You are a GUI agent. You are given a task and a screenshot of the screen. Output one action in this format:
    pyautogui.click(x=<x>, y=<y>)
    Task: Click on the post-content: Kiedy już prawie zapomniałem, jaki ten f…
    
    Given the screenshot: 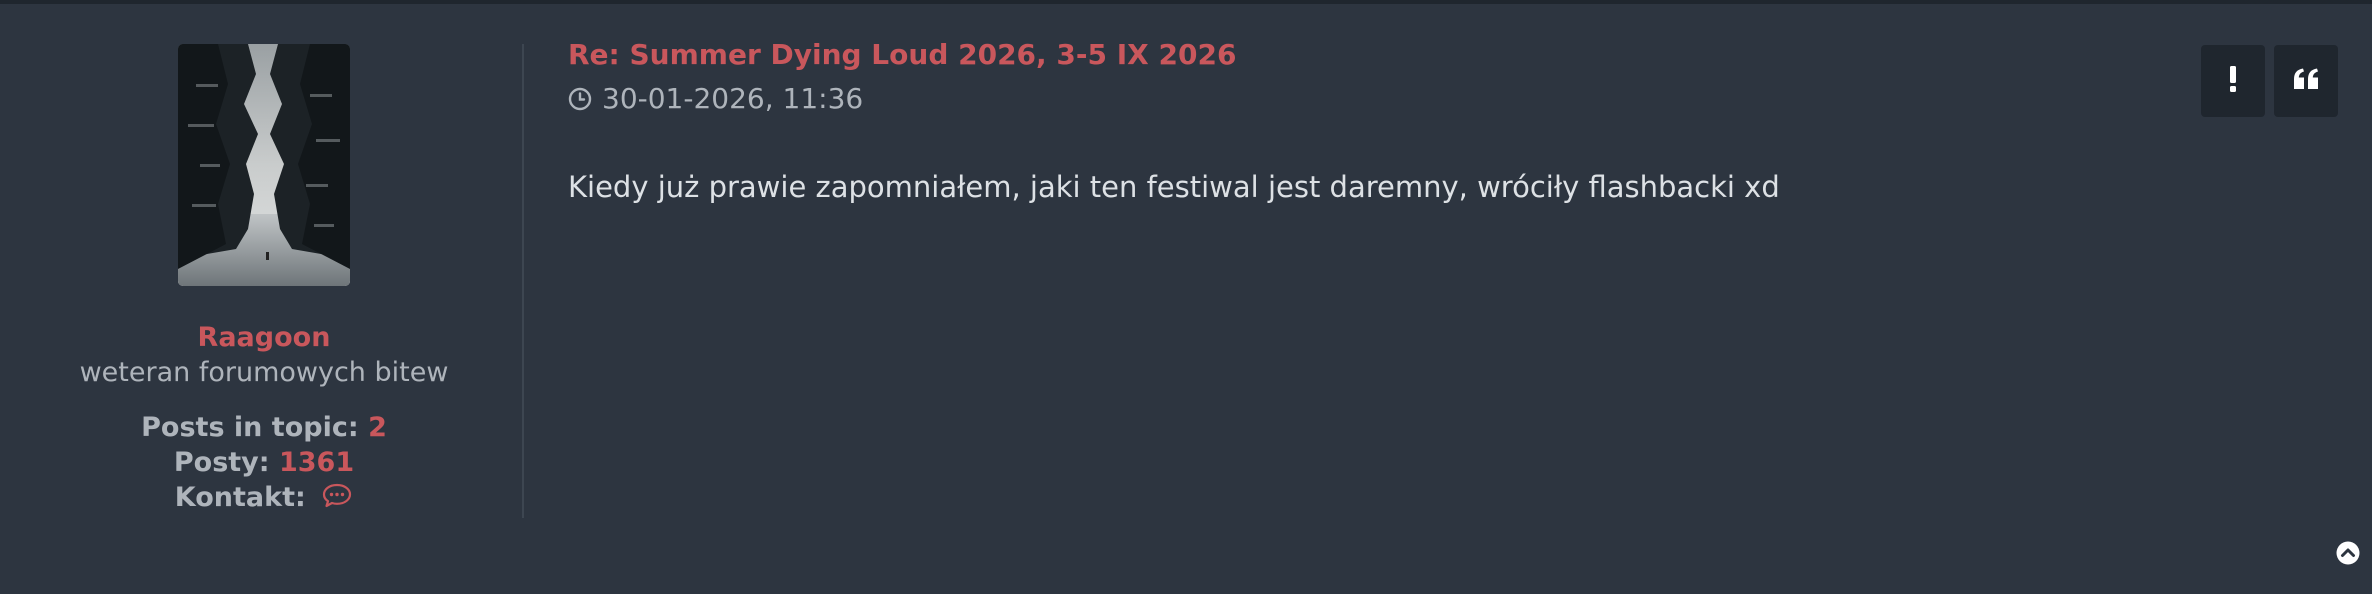 What is the action you would take?
    pyautogui.click(x=1174, y=187)
    